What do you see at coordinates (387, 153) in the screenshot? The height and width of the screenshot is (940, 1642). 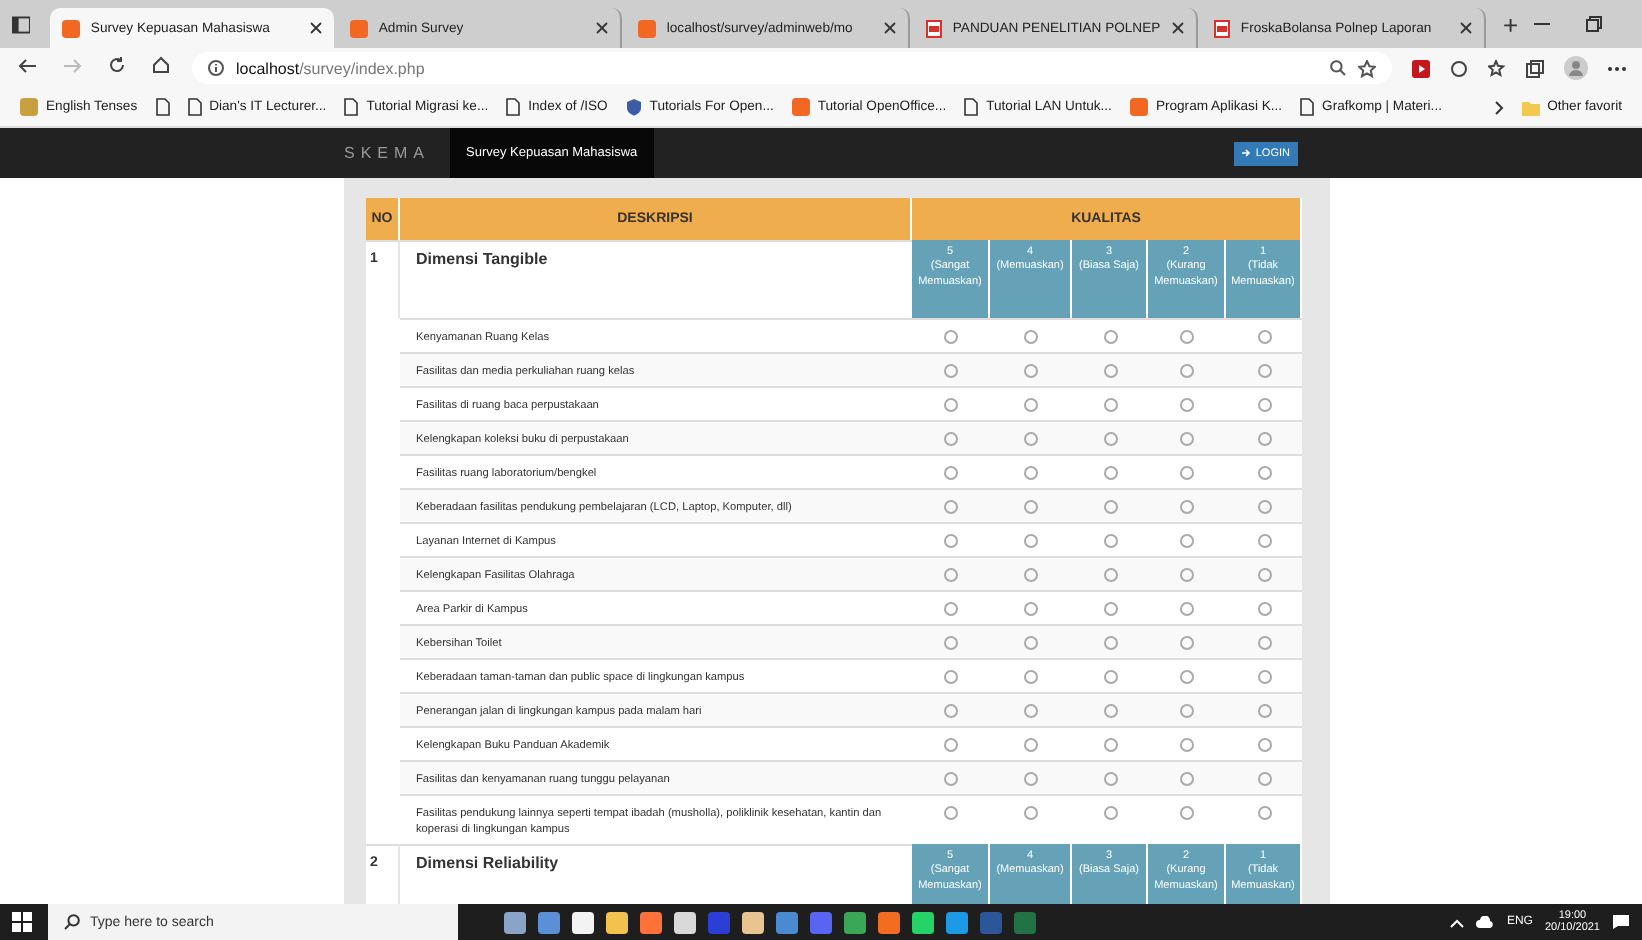 I see `brand-logo: SKEMA` at bounding box center [387, 153].